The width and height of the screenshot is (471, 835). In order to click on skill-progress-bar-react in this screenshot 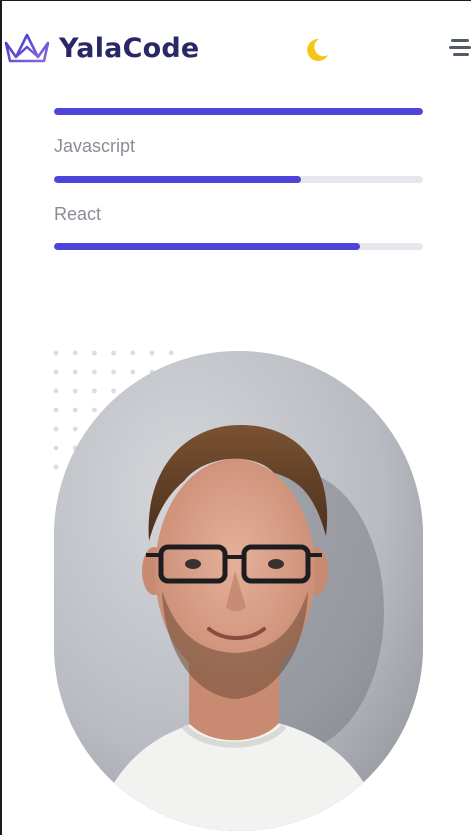, I will do `click(238, 246)`.